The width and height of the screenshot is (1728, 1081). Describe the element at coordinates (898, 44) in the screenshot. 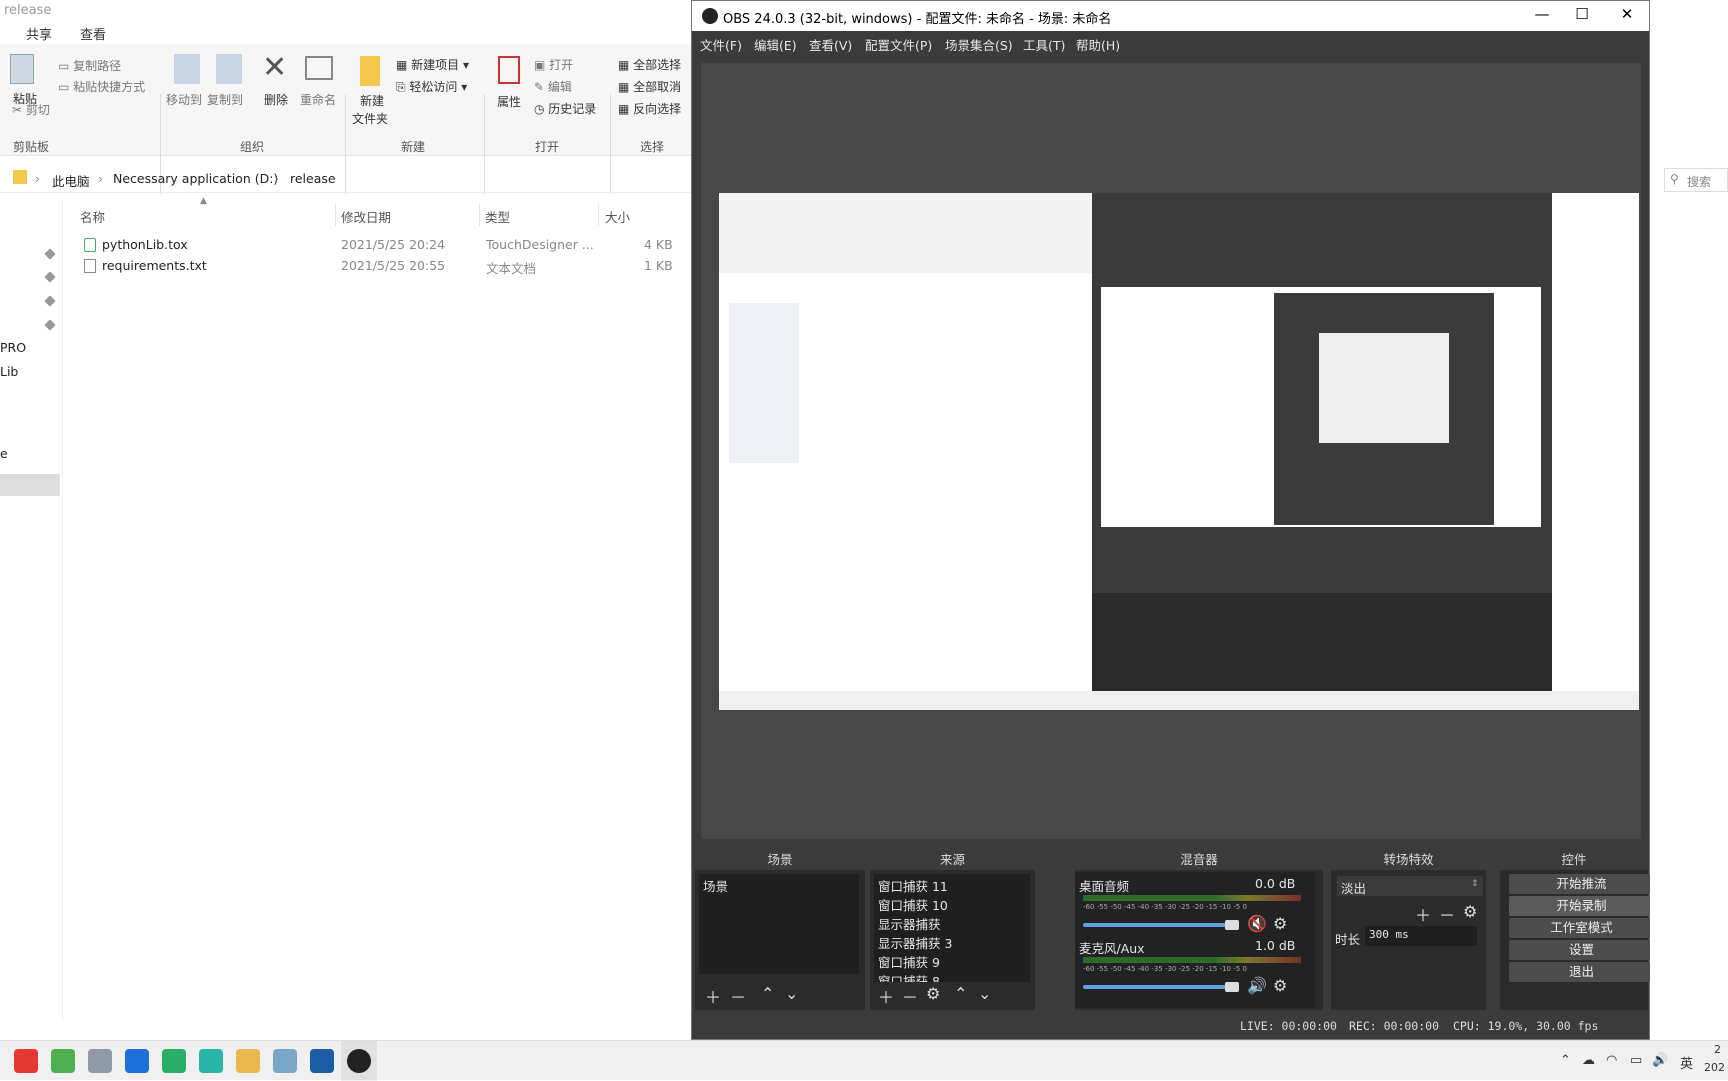

I see `menu-profile: 配置文件(P)` at that location.